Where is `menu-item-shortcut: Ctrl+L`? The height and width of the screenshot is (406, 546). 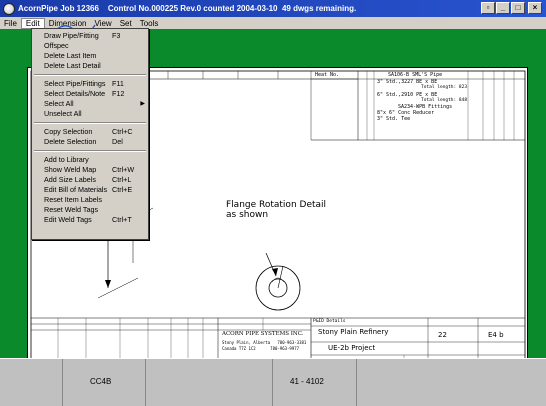
menu-item-shortcut: Ctrl+L is located at coordinates (122, 179).